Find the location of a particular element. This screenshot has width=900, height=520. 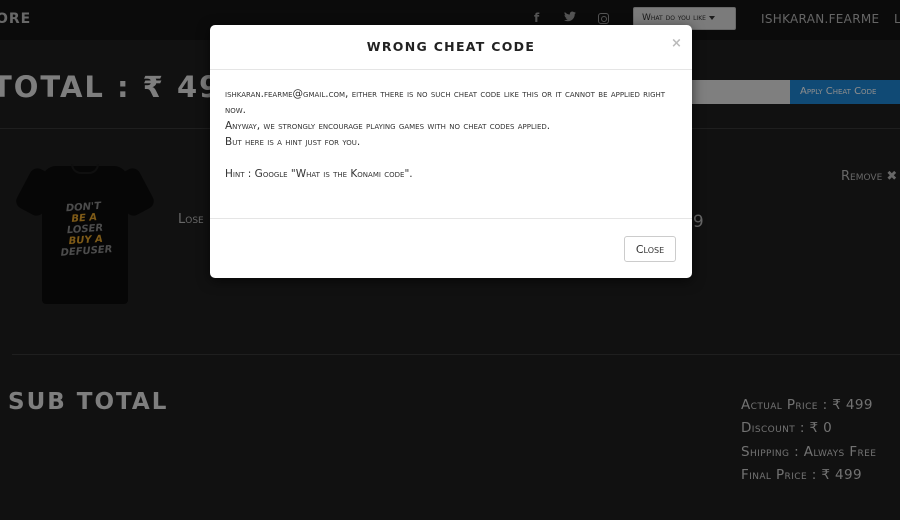

modal-message: But here is a hint just for you. is located at coordinates (293, 142).